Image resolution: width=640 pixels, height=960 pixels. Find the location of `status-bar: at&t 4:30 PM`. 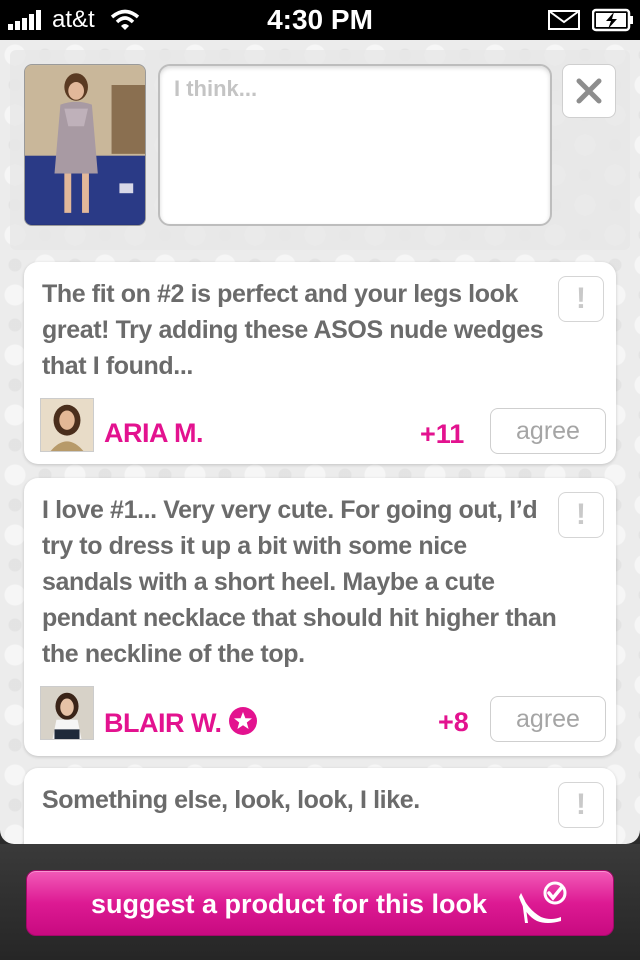

status-bar: at&t 4:30 PM is located at coordinates (320, 20).